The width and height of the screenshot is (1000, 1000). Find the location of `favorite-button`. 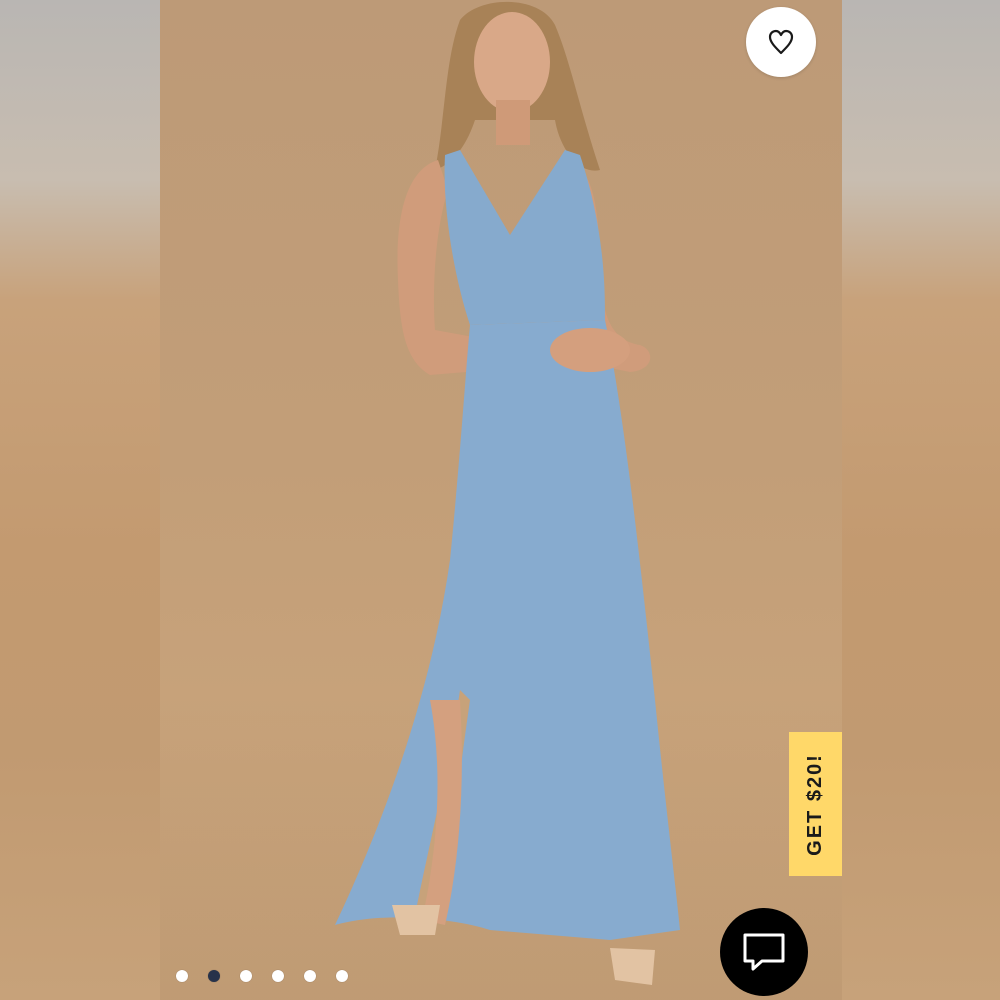

favorite-button is located at coordinates (781, 42).